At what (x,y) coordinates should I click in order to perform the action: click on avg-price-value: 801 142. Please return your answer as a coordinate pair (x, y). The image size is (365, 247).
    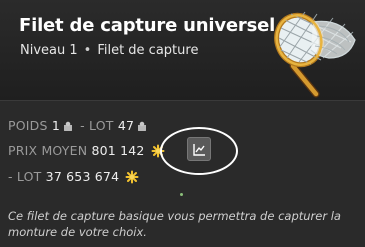
    Looking at the image, I should click on (118, 150).